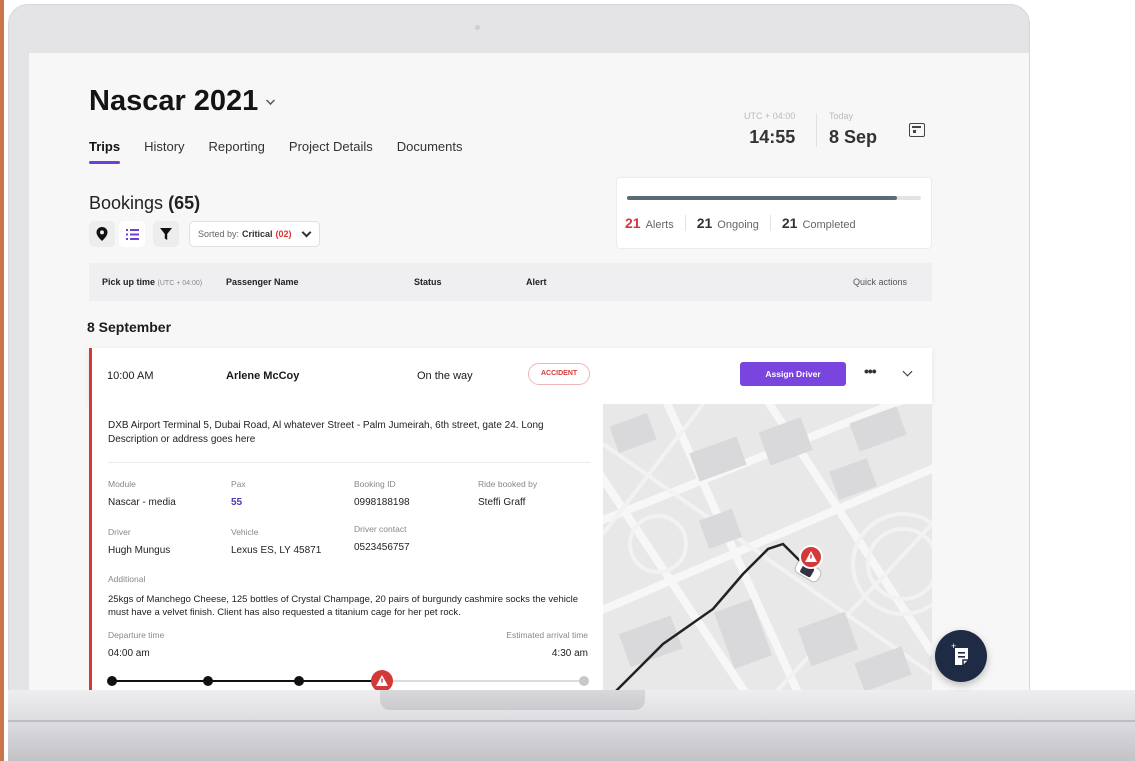  What do you see at coordinates (770, 116) in the screenshot?
I see `timezone-label: UTC + 04:00` at bounding box center [770, 116].